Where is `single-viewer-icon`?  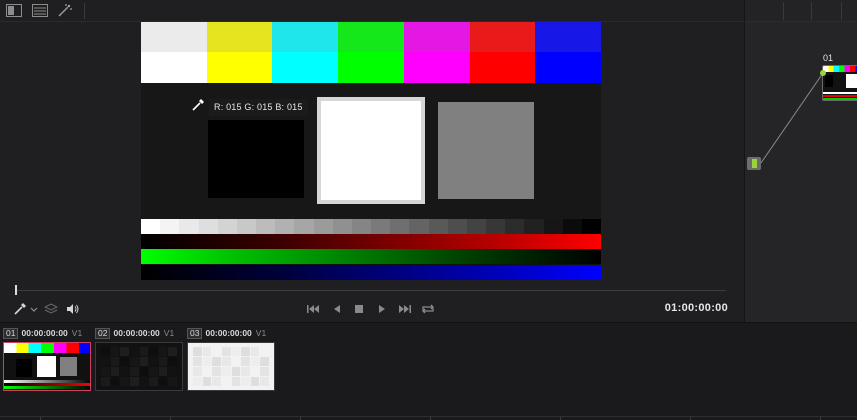 single-viewer-icon is located at coordinates (14, 10).